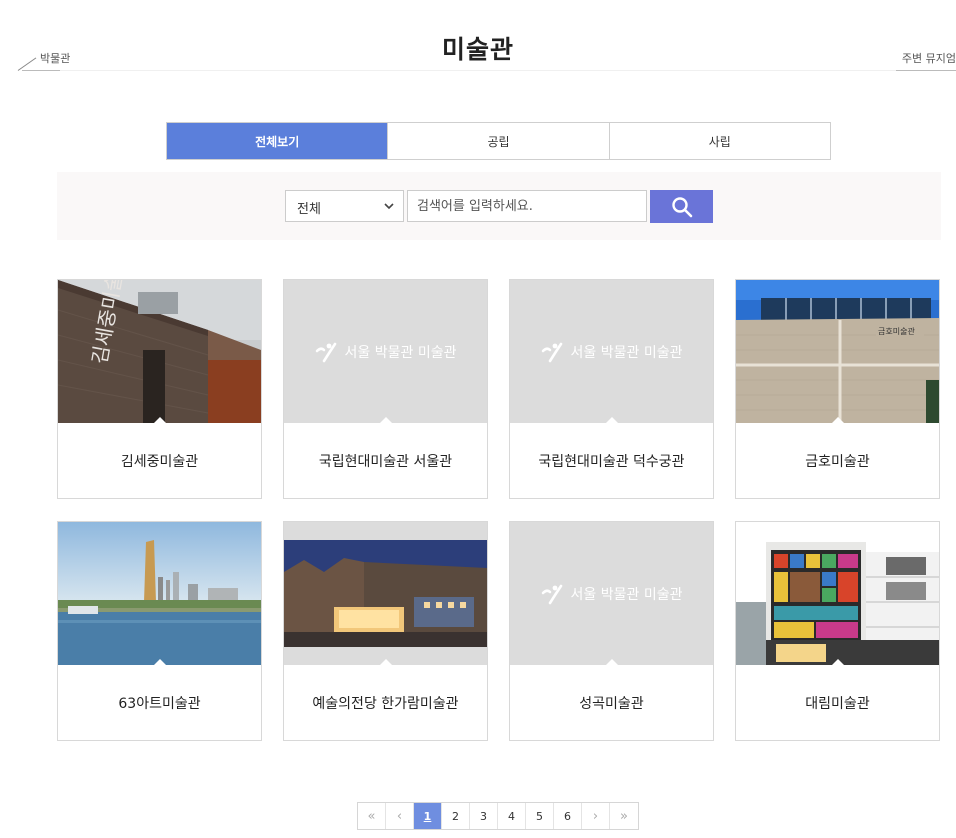  What do you see at coordinates (512, 816) in the screenshot?
I see `page-button-4: 4` at bounding box center [512, 816].